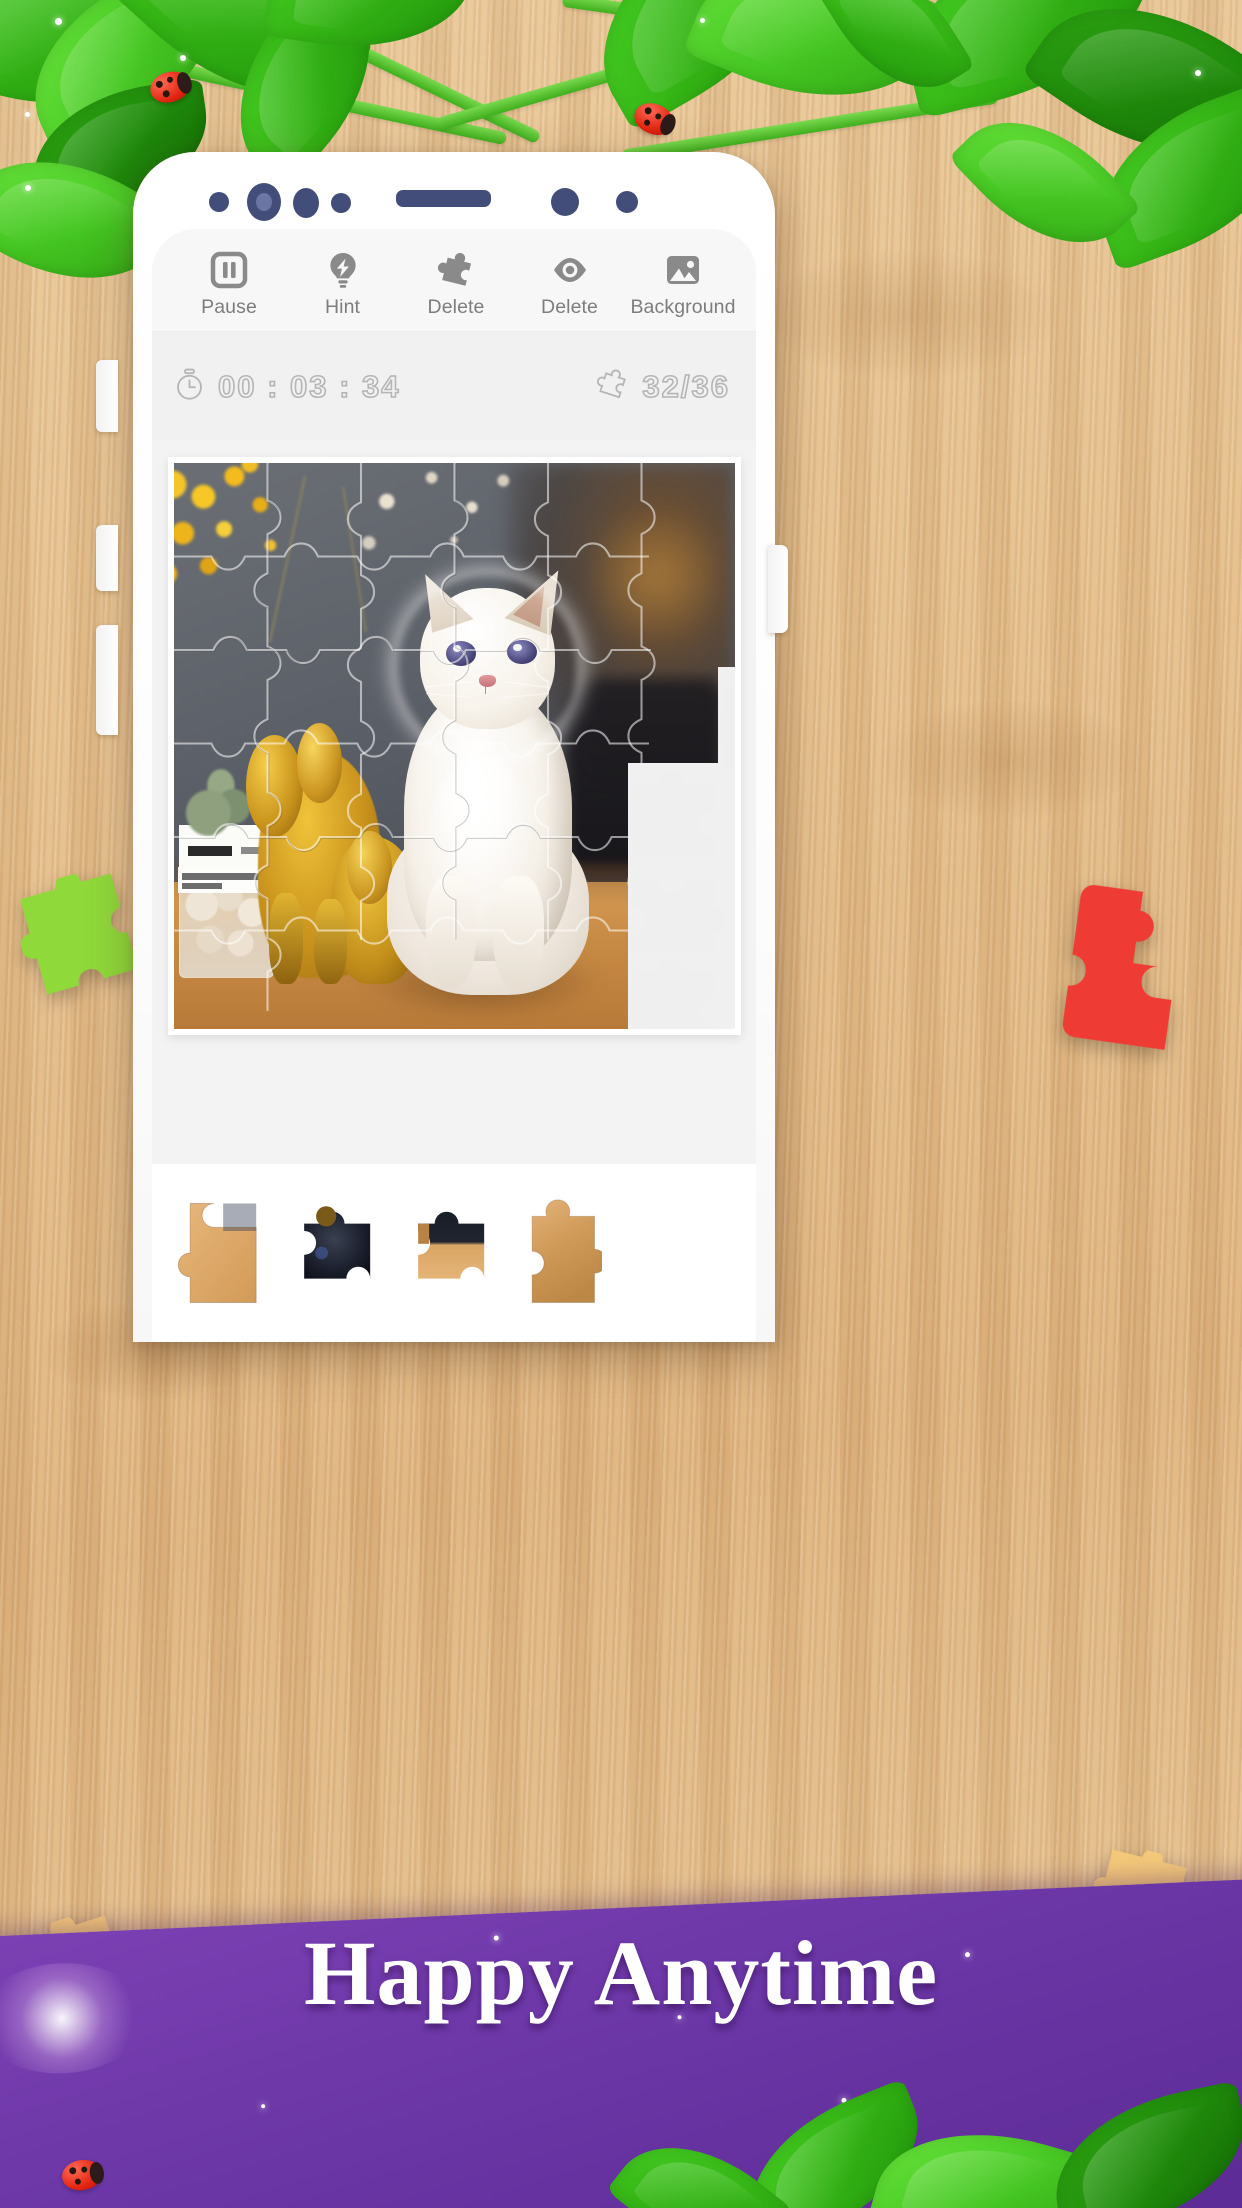 This screenshot has width=1242, height=2208. I want to click on timer-group: 00 : 03 : 34, so click(287, 387).